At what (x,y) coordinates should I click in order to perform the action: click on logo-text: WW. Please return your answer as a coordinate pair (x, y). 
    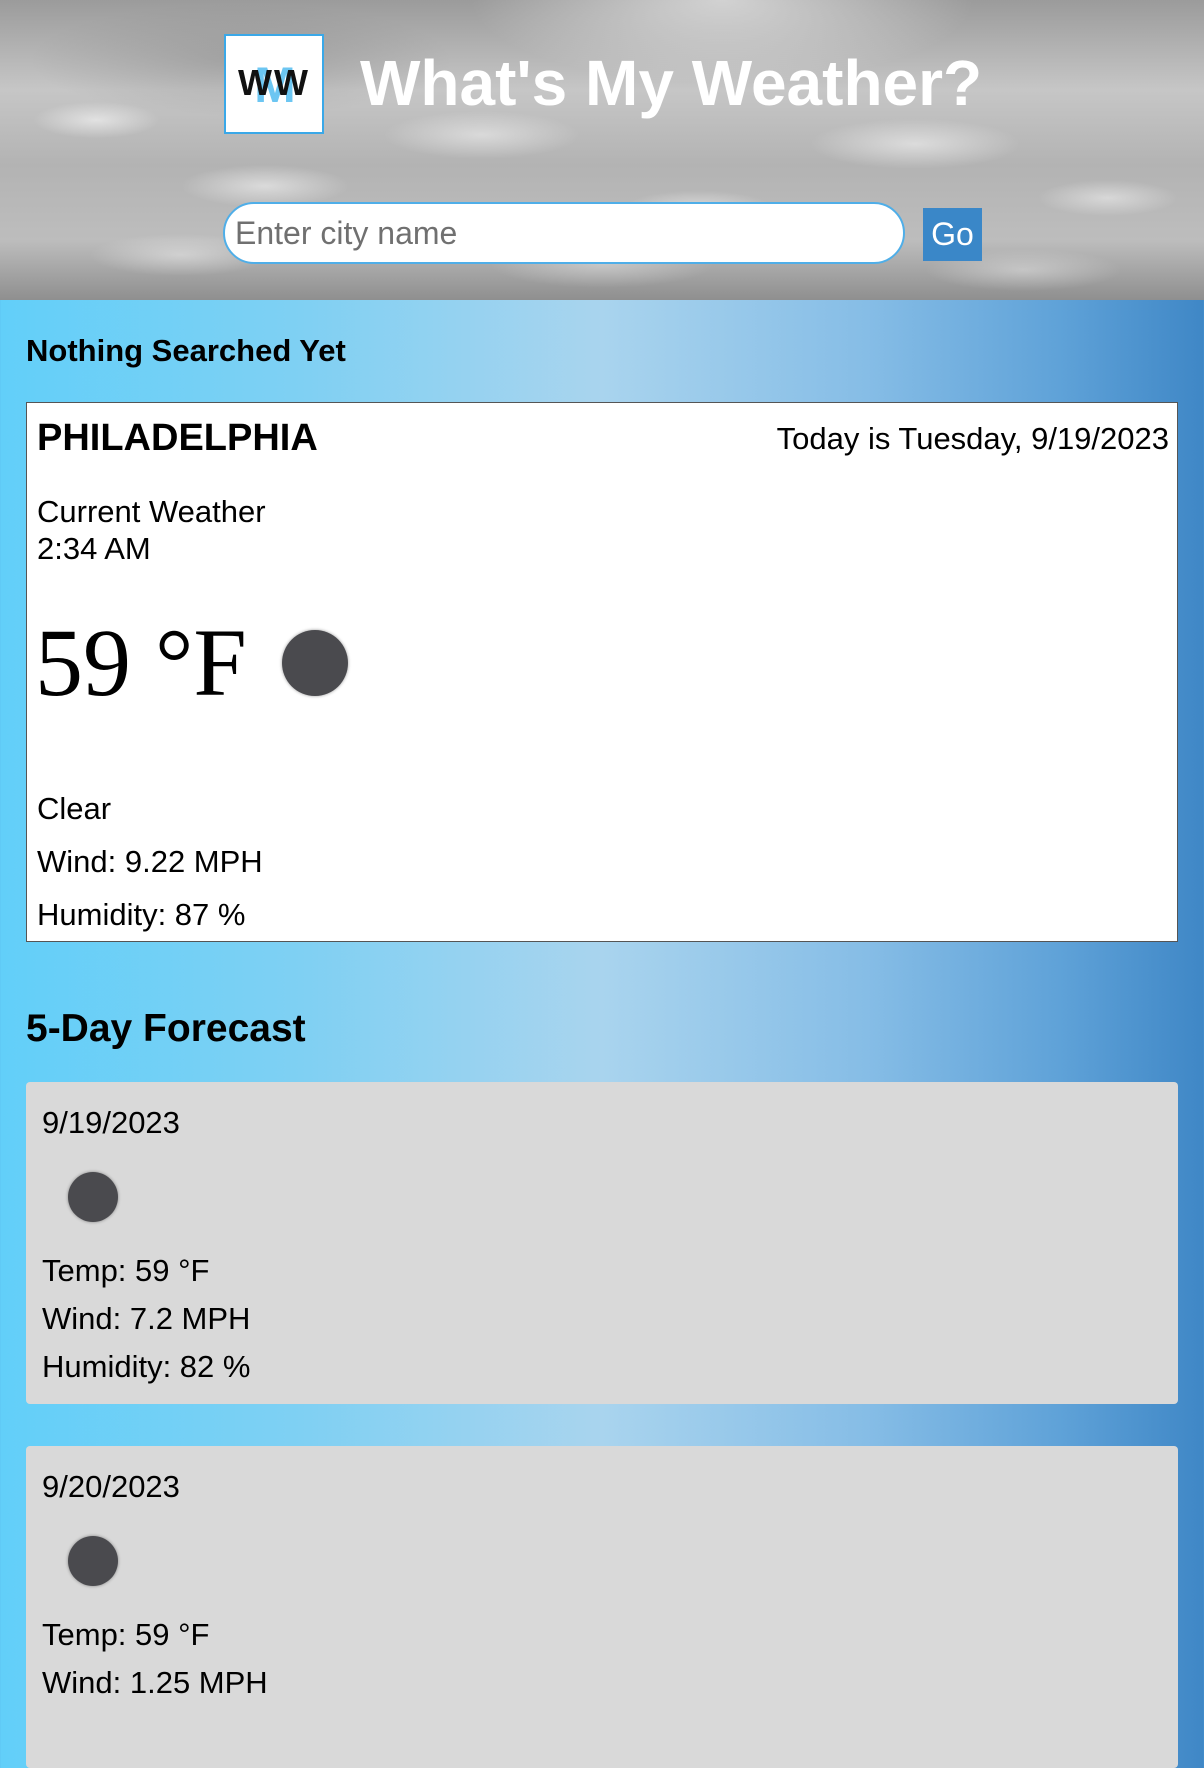
    Looking at the image, I should click on (274, 82).